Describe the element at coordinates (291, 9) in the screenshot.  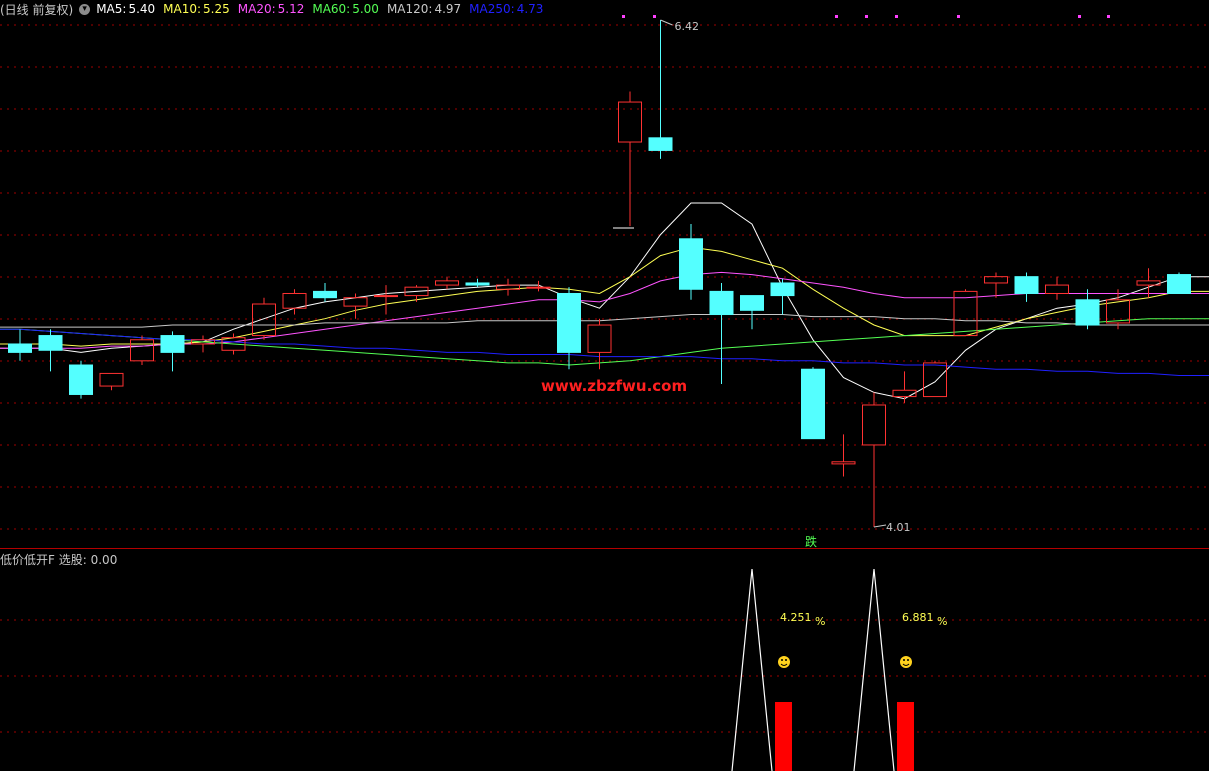
I see `ma-value: 5.12` at that location.